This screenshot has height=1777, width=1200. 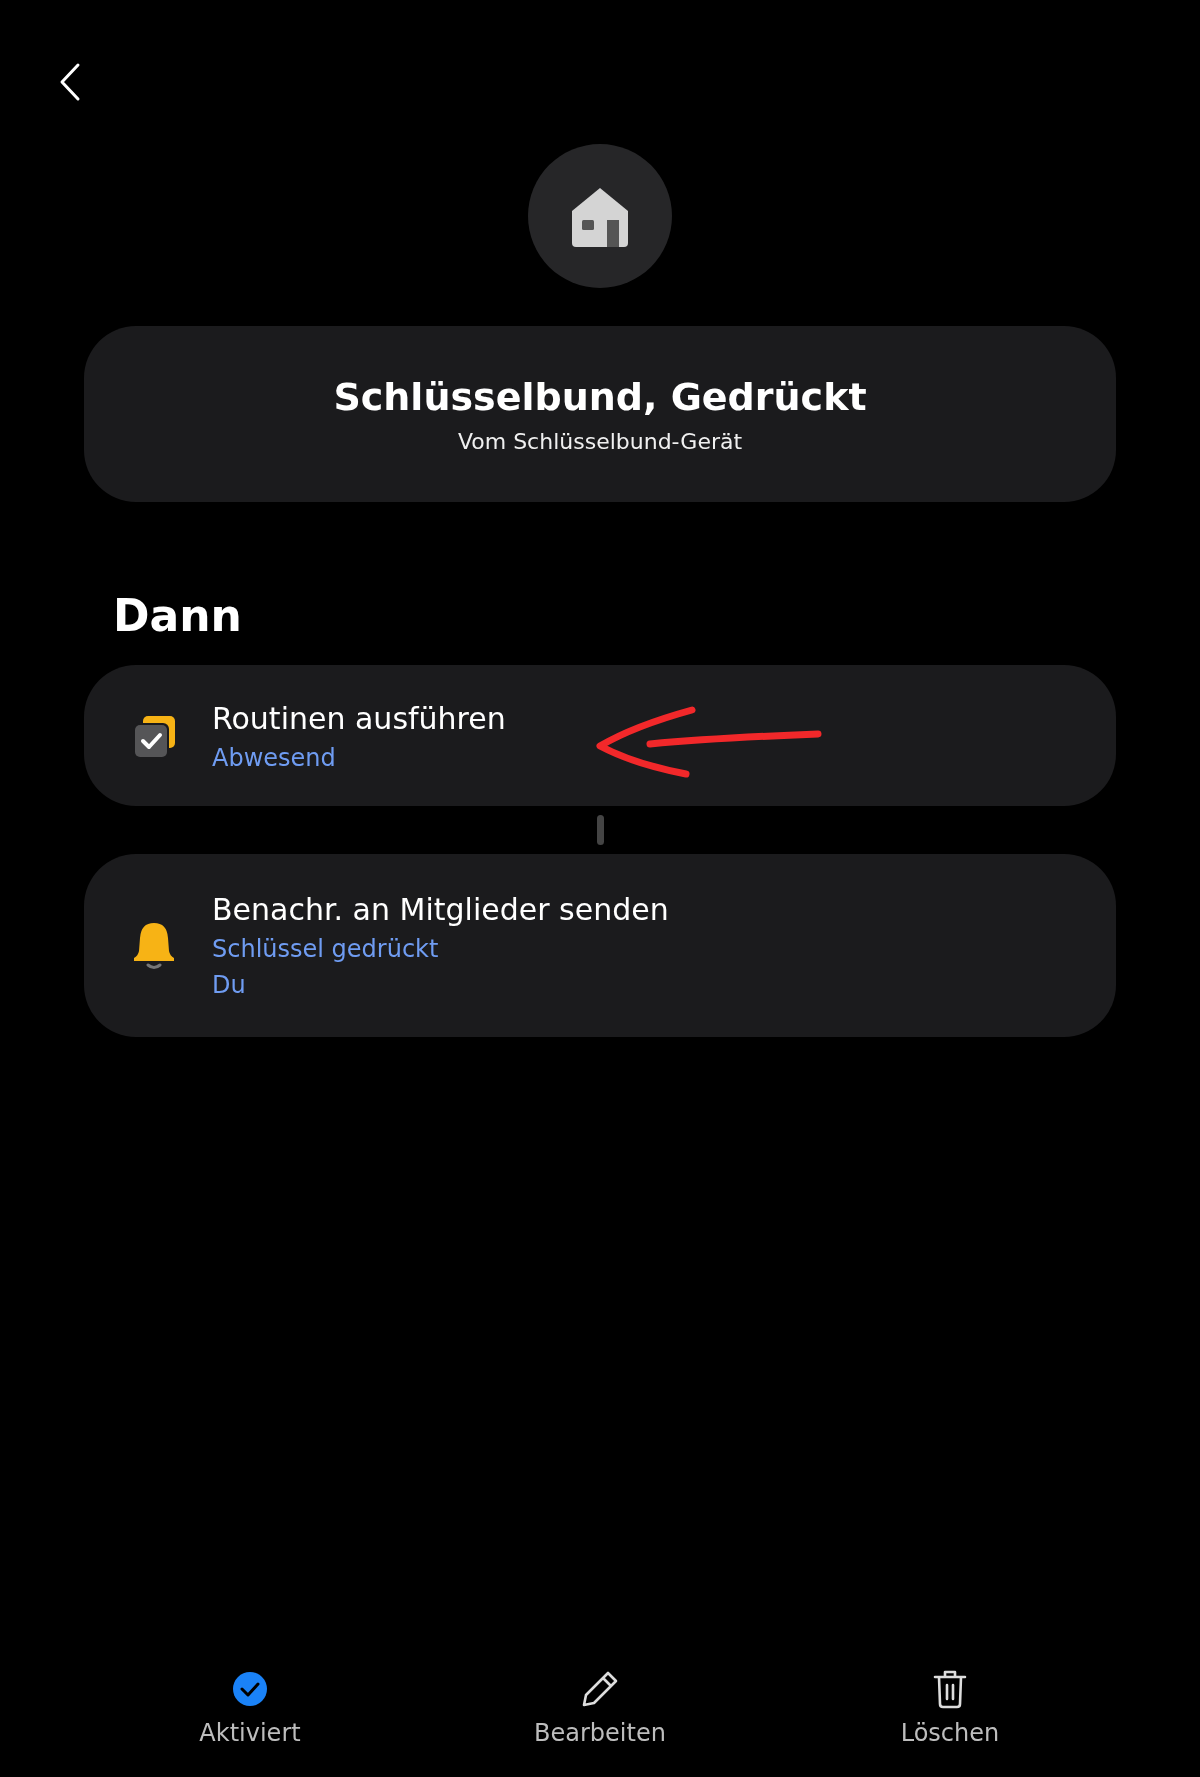 I want to click on action-card: Benachr. an Mitglieder senden Schlüssel gedrückt Du, so click(x=600, y=945).